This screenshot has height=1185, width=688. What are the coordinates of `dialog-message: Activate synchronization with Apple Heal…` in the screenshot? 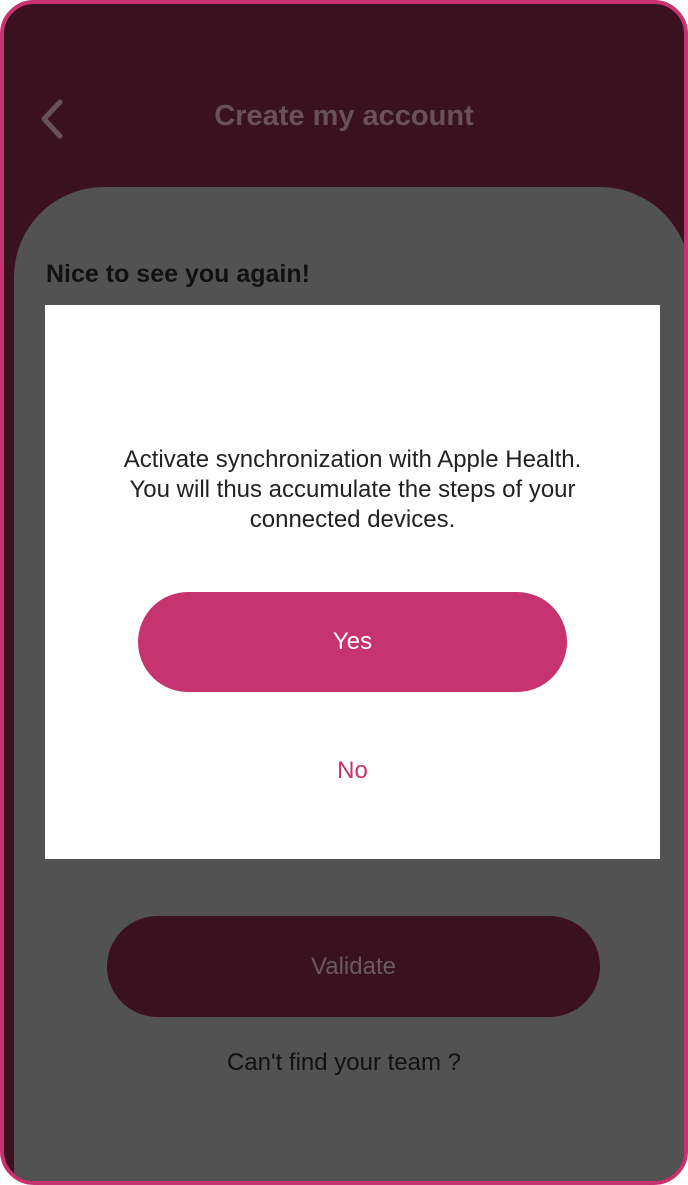 It's located at (352, 489).